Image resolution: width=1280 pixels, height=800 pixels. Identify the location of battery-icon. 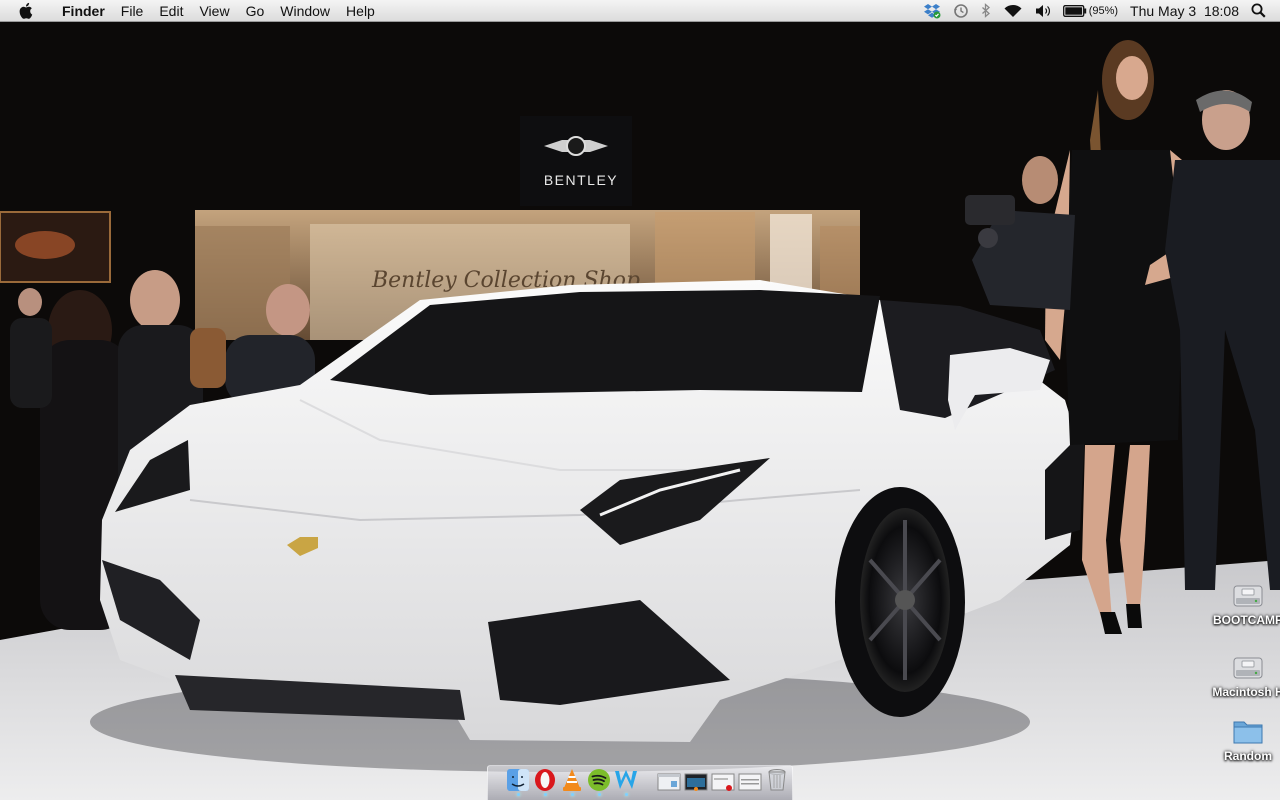
(1074, 10).